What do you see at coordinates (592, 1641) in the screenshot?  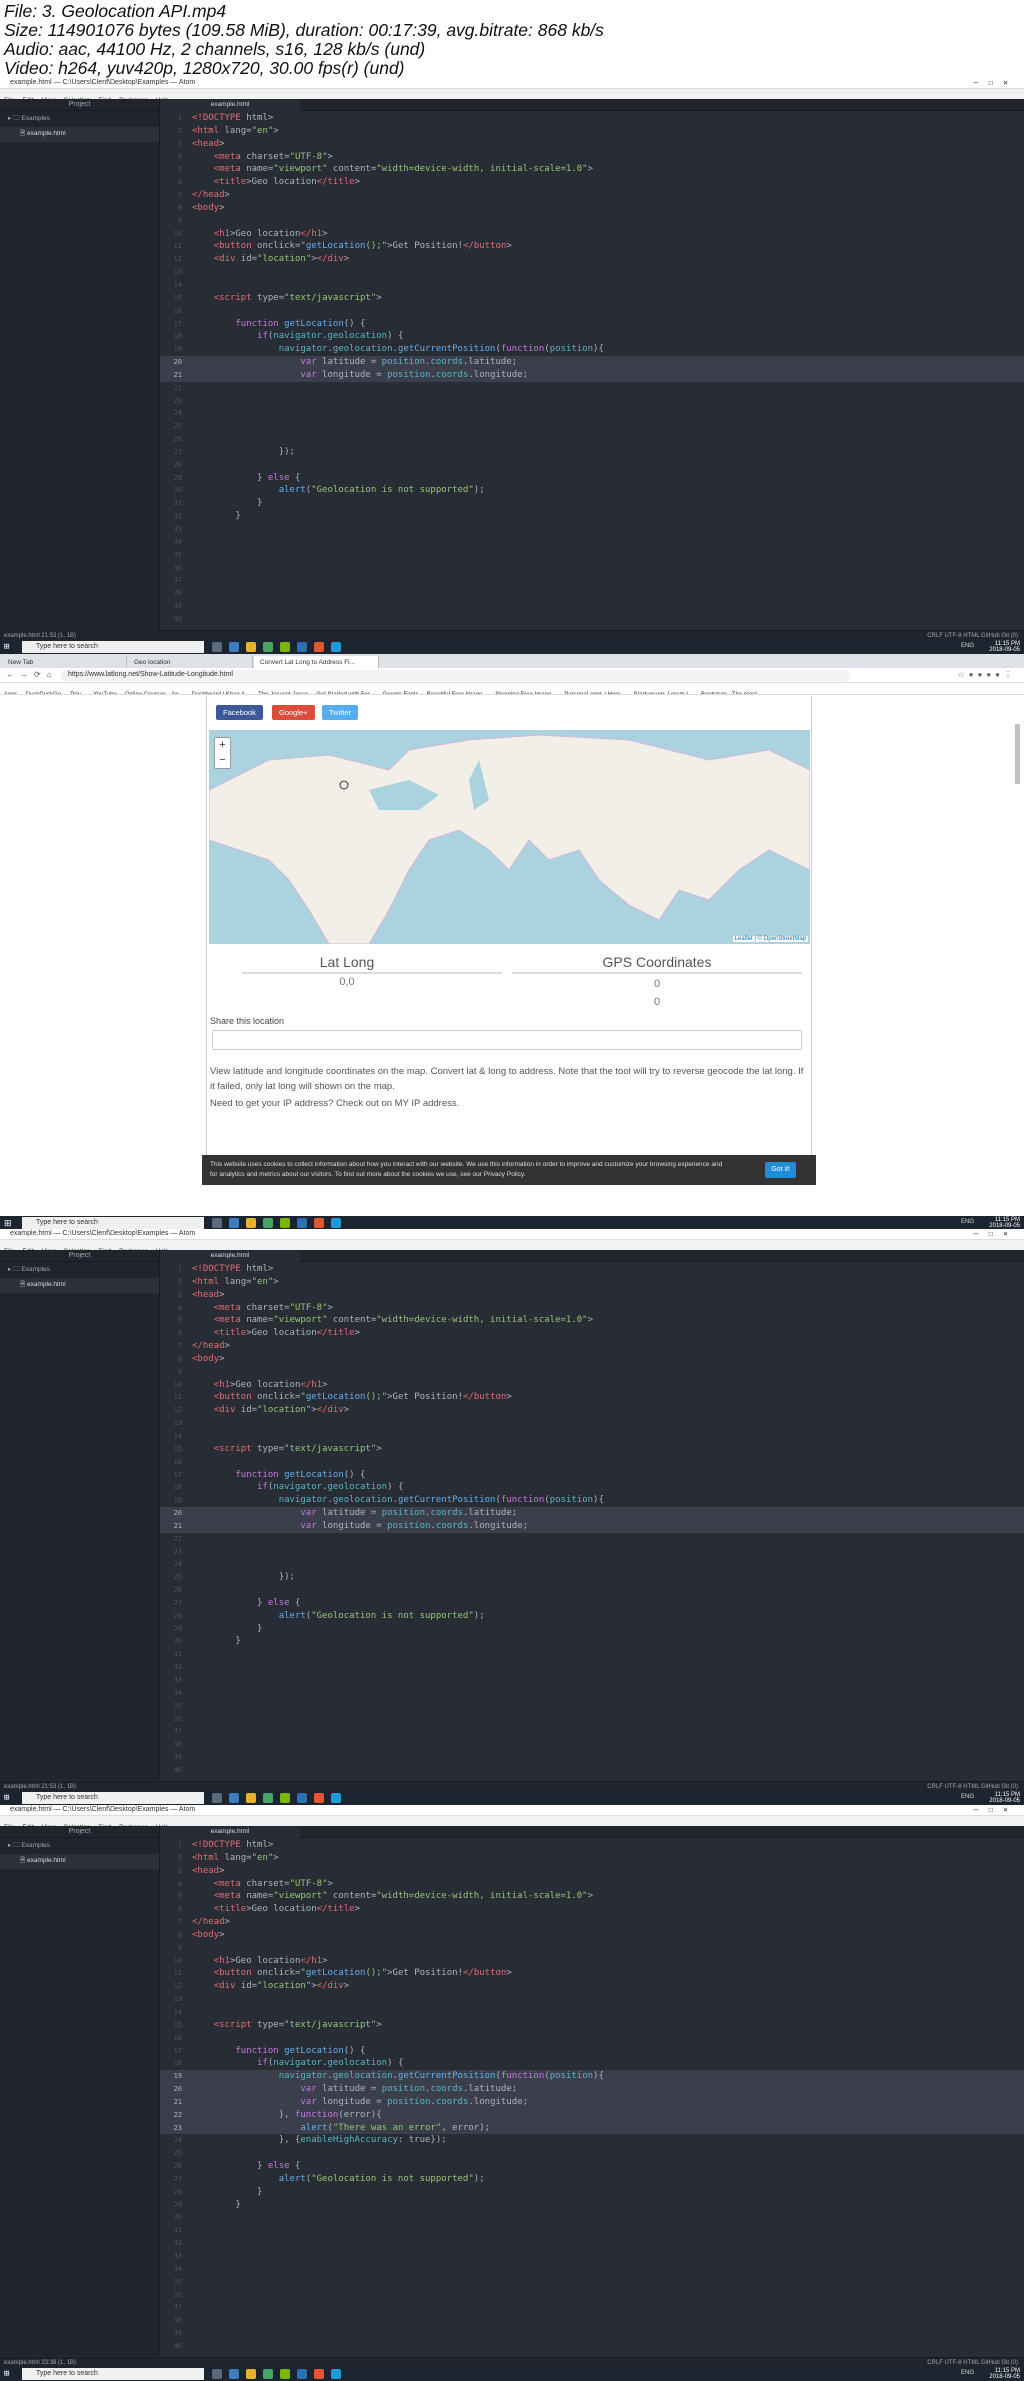 I see `code-line: 30 }` at bounding box center [592, 1641].